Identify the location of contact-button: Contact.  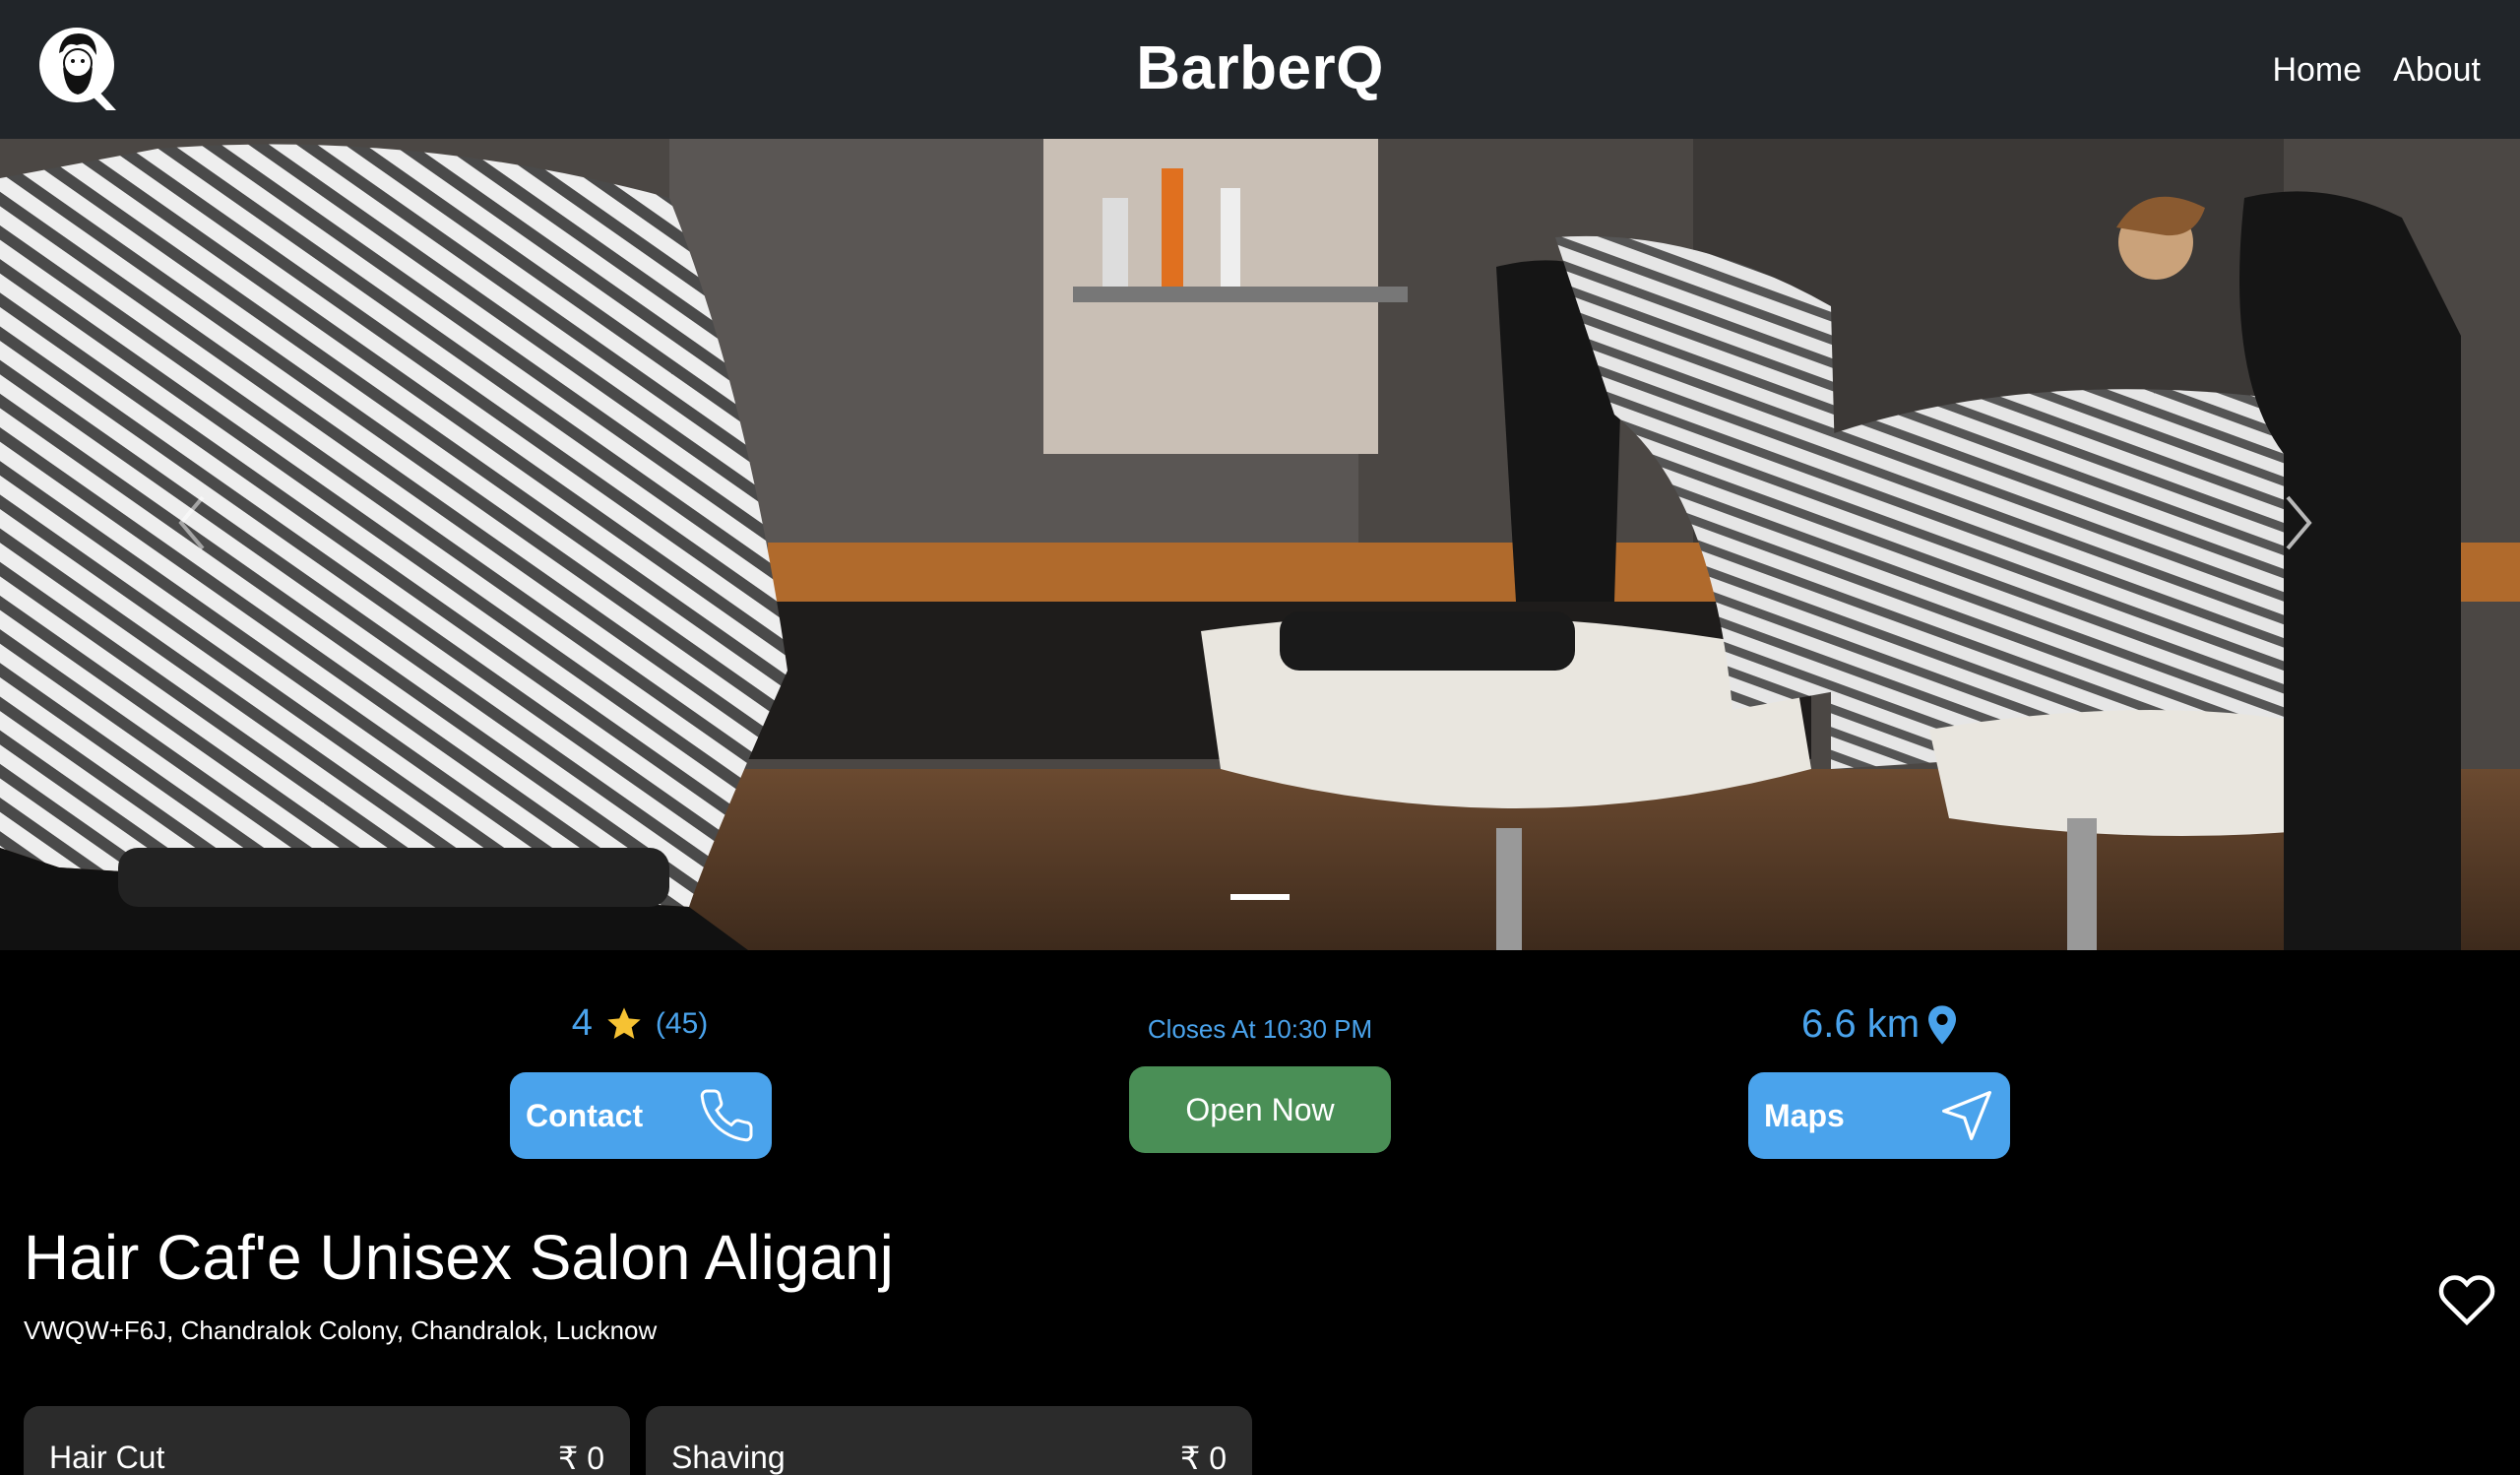
(641, 1115).